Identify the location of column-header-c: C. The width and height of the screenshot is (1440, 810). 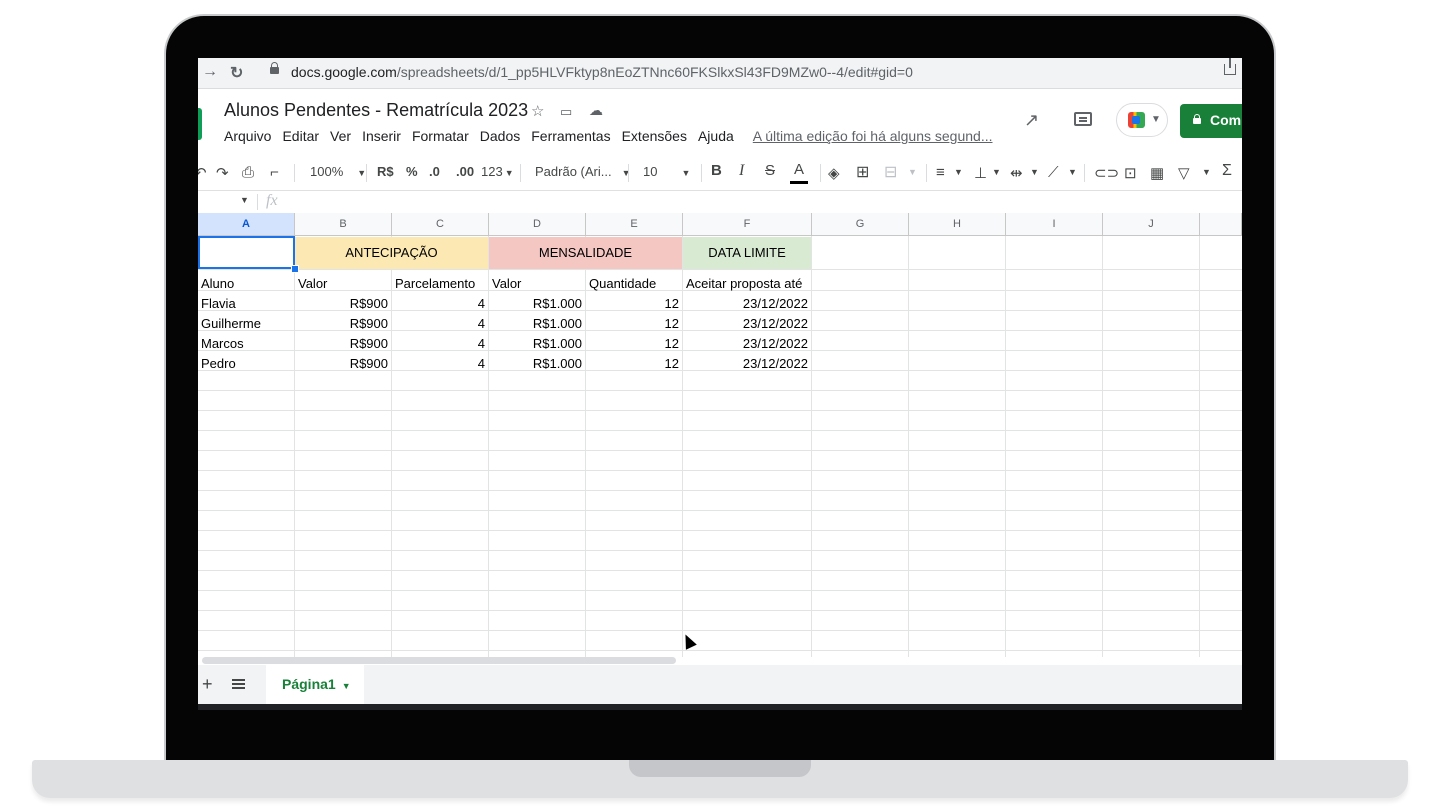
(440, 224).